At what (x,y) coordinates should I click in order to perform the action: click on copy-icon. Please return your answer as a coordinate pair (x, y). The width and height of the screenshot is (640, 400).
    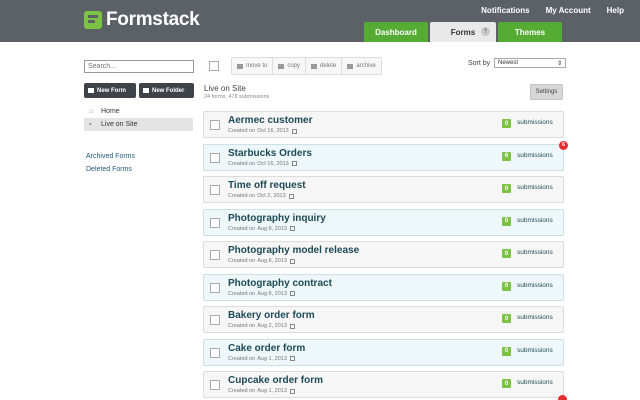
    Looking at the image, I should click on (281, 66).